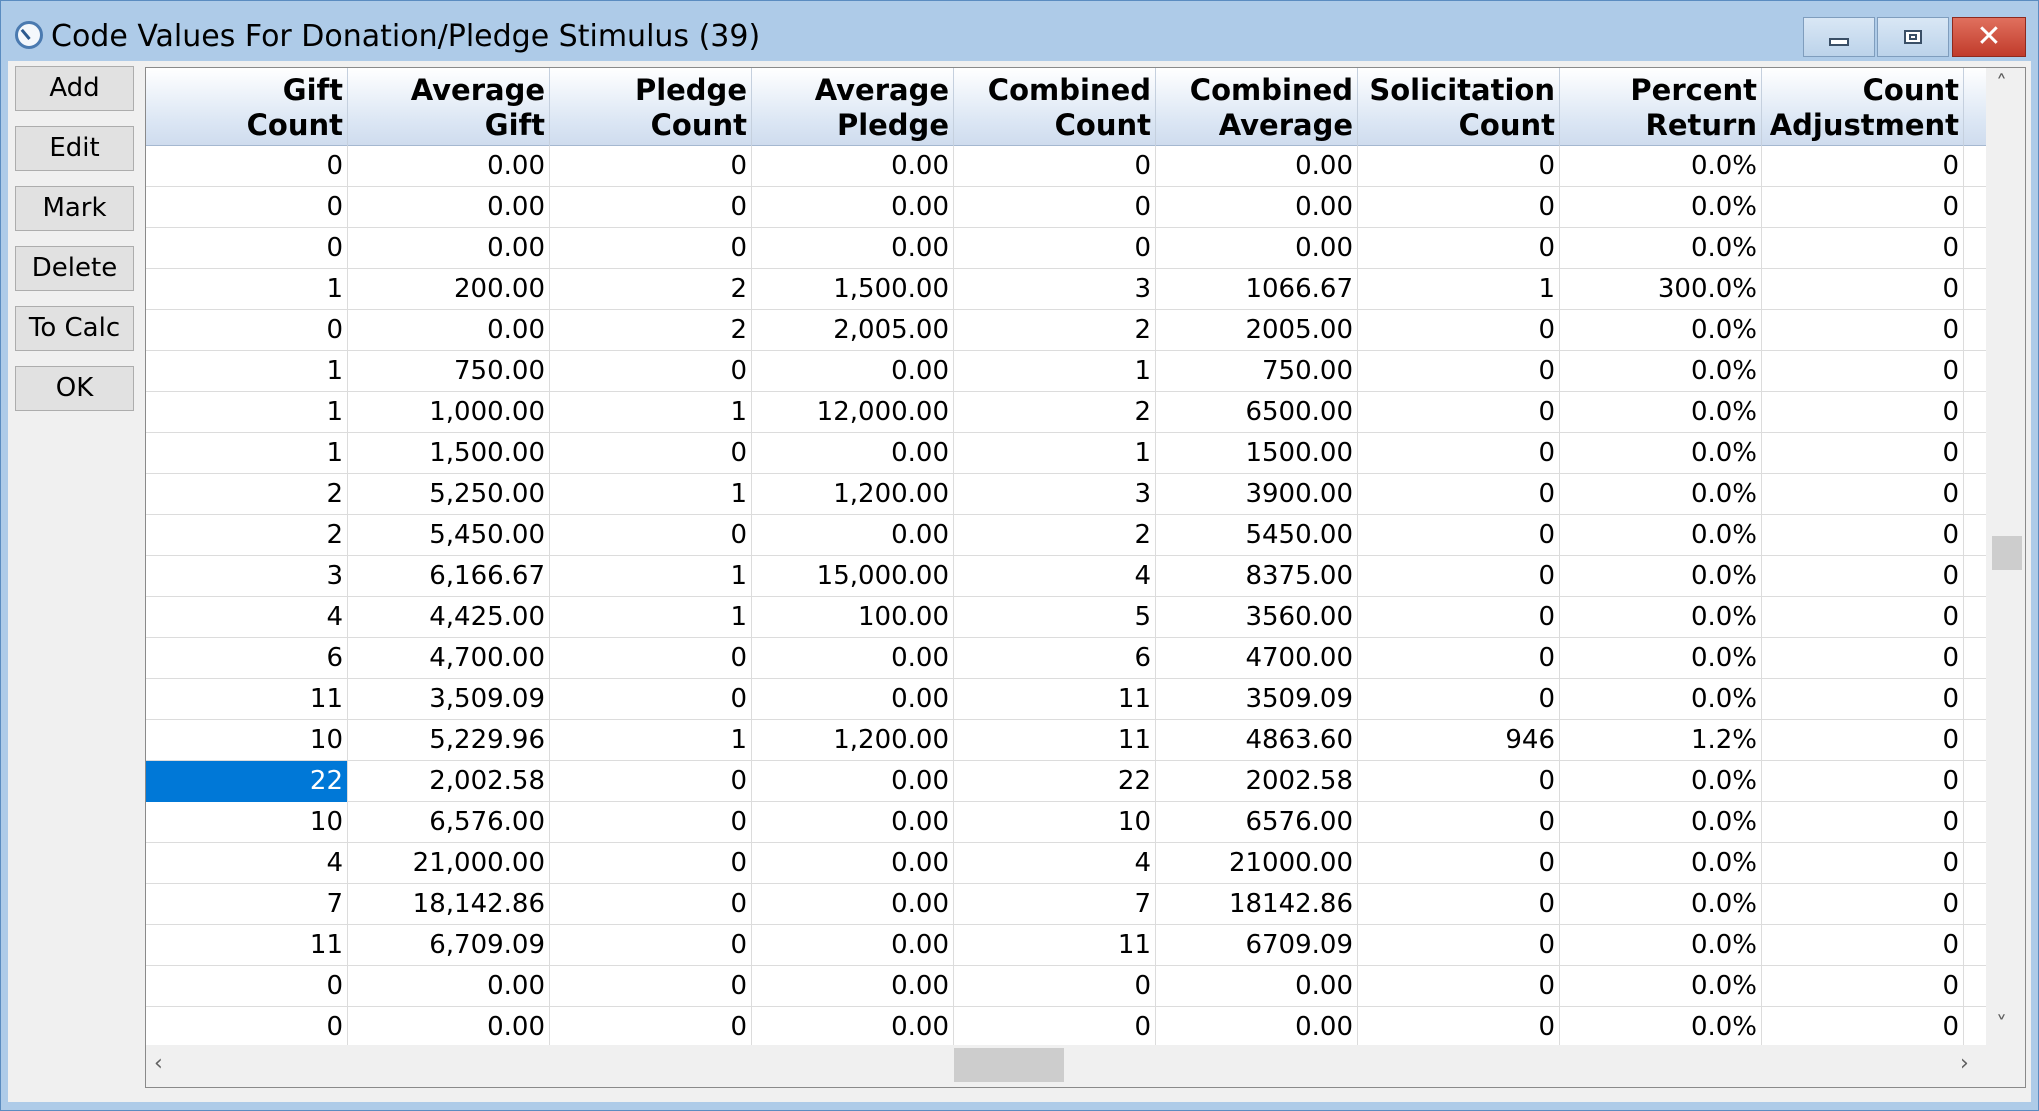 The image size is (2039, 1111). I want to click on column-header: Gift Count, so click(247, 107).